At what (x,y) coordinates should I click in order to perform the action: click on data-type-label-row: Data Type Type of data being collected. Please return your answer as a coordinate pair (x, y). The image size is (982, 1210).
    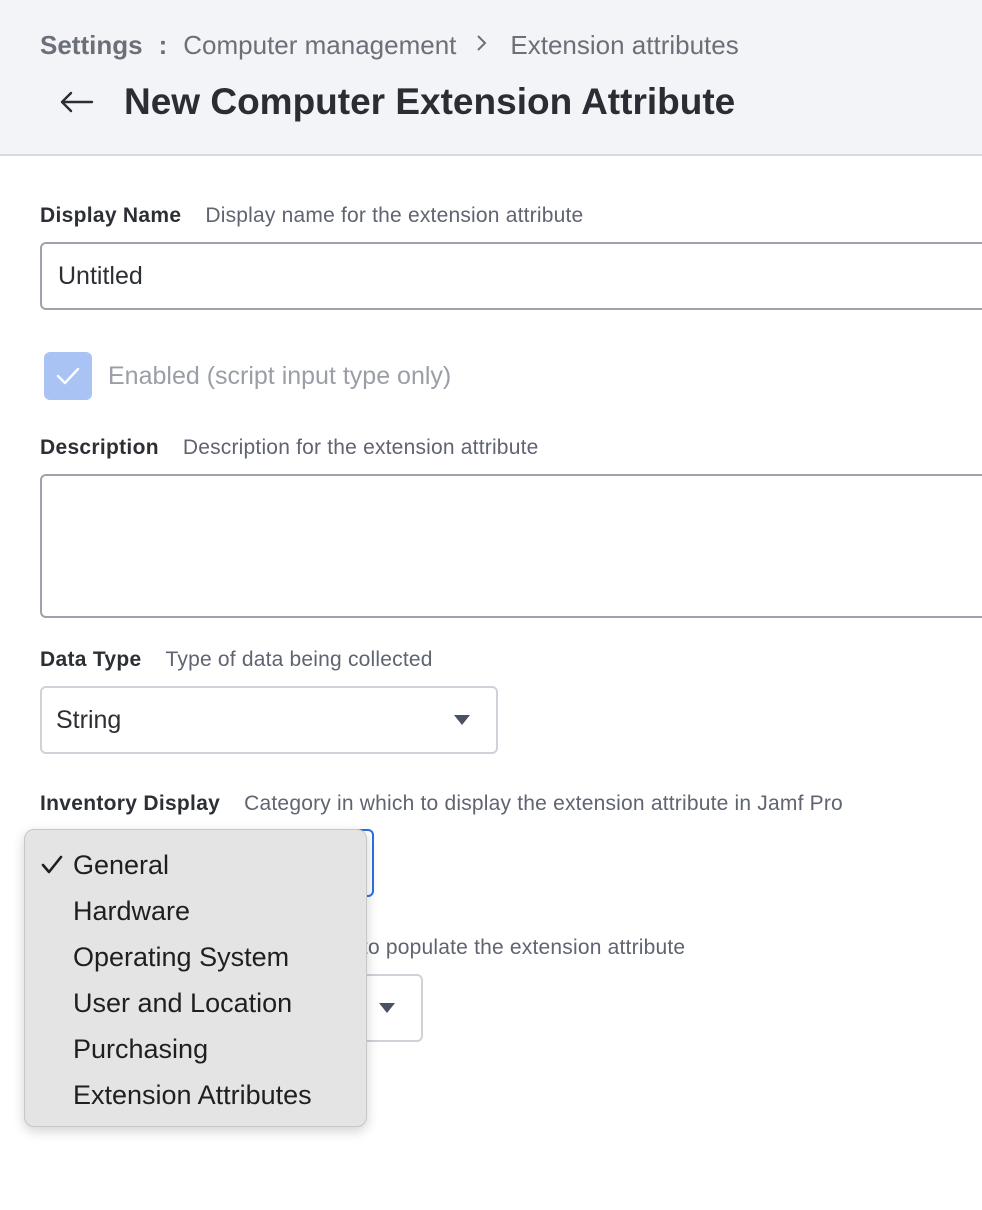
    Looking at the image, I should click on (236, 660).